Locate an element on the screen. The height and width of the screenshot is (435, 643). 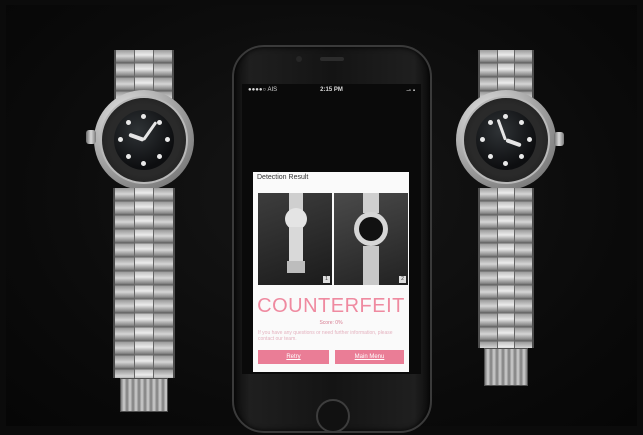
right-watch-clasp is located at coordinates (506, 367).